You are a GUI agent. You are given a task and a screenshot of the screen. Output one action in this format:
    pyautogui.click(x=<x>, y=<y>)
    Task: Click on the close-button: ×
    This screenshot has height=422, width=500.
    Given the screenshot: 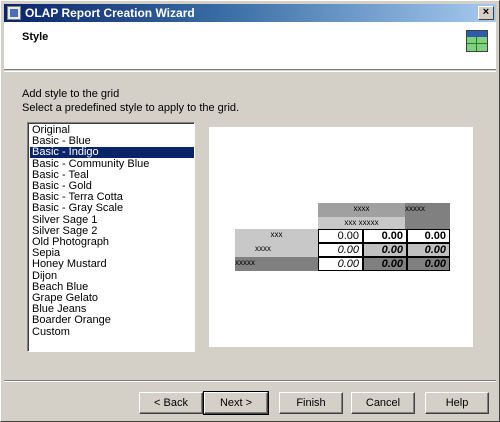 What is the action you would take?
    pyautogui.click(x=486, y=13)
    